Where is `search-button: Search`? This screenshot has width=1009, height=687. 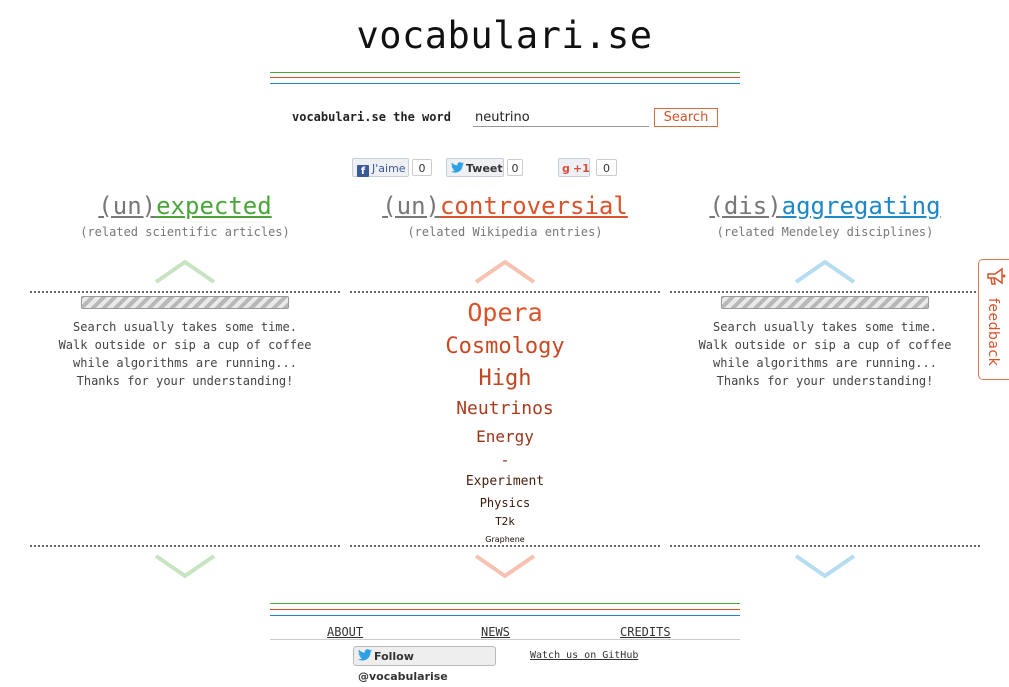 search-button: Search is located at coordinates (686, 117).